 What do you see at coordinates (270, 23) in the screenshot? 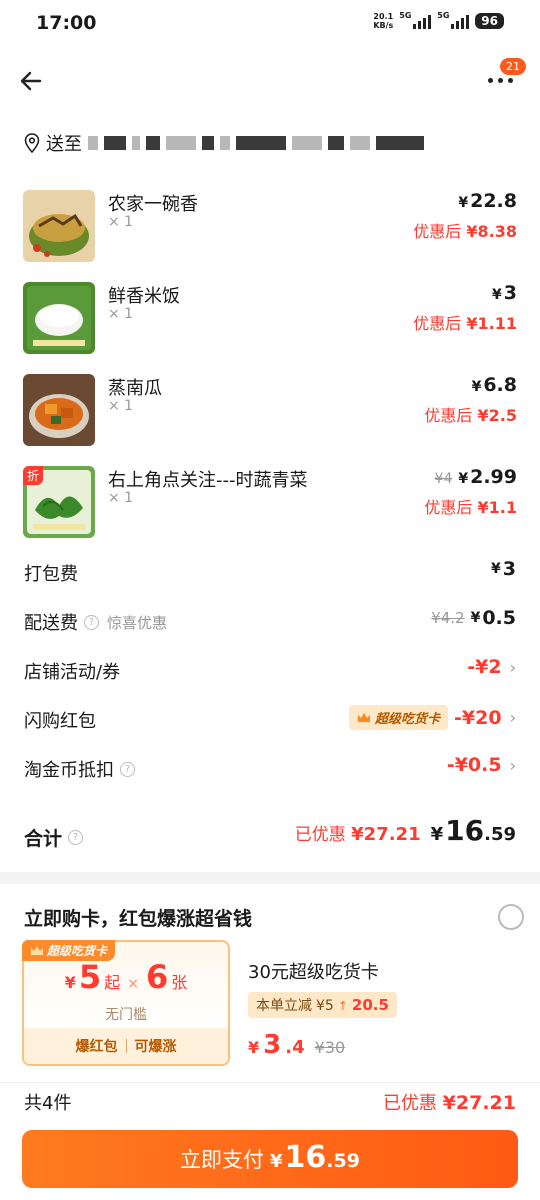
I see `status-bar: 17:00 20.1 KB/s 5G 5G 96` at bounding box center [270, 23].